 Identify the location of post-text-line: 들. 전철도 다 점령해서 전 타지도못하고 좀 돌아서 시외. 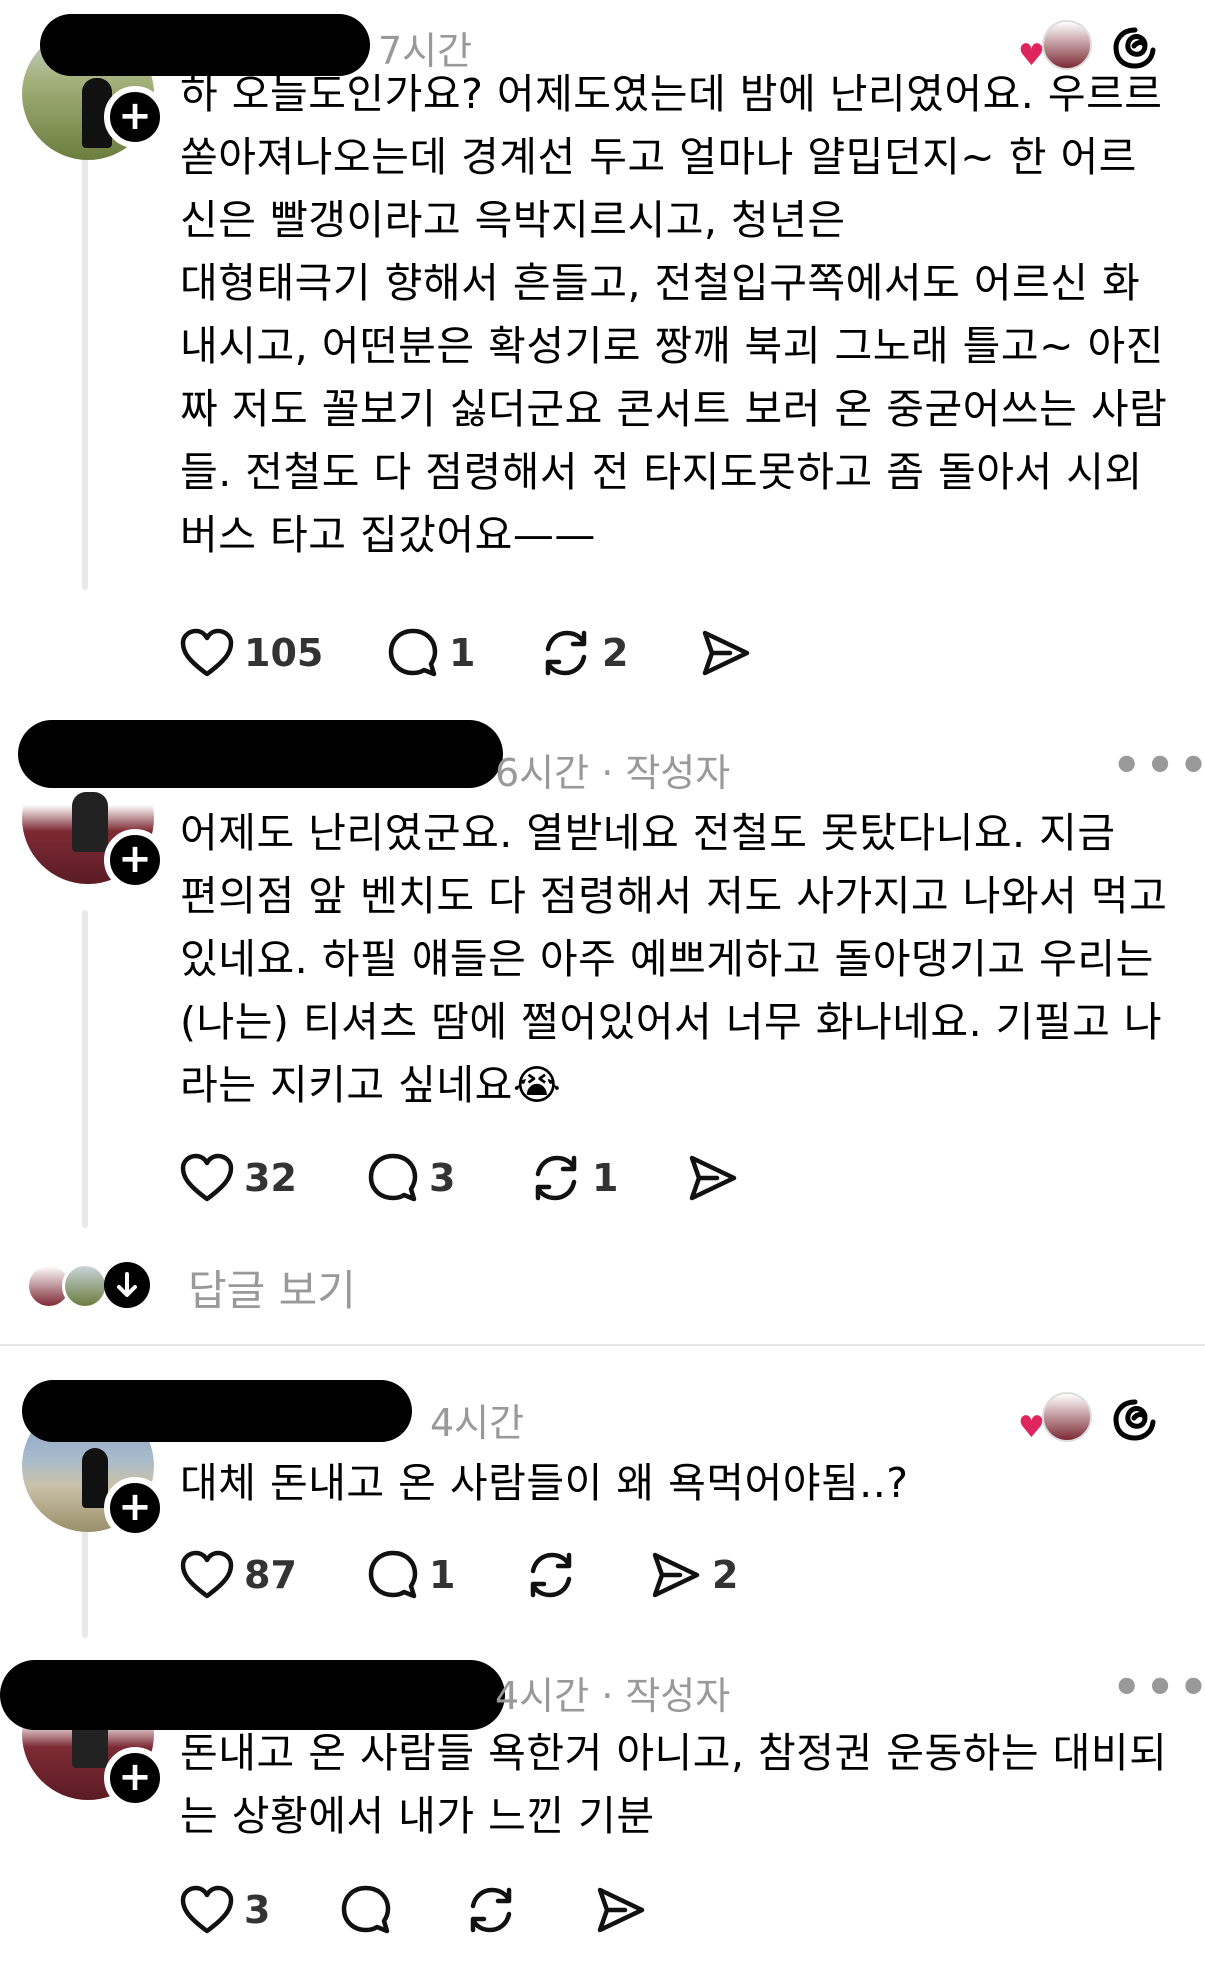
(661, 472).